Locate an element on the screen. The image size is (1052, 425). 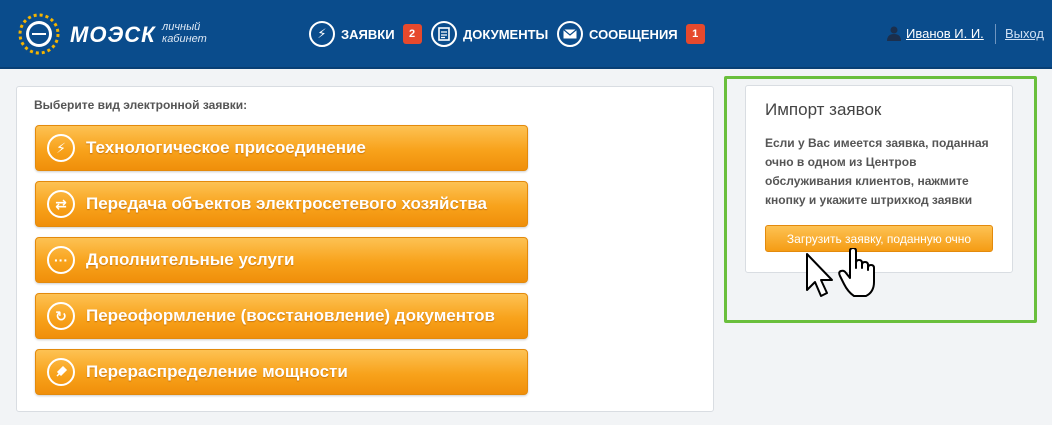
tech-connection-button: ⚡ Технологическое присоединение is located at coordinates (281, 148).